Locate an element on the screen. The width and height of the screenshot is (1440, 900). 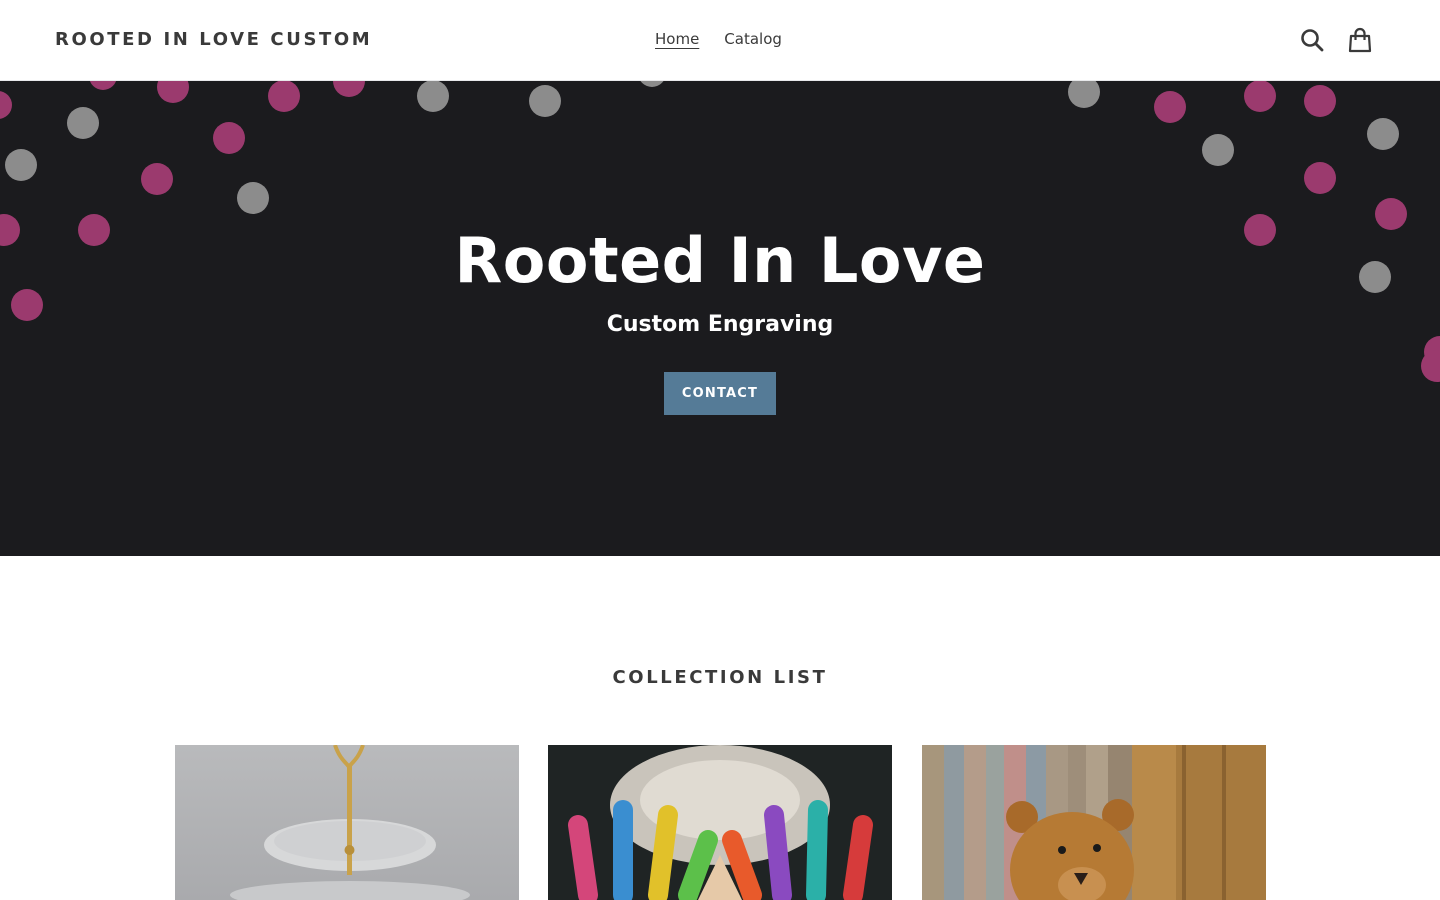
collection-card-painted-hands is located at coordinates (720, 822).